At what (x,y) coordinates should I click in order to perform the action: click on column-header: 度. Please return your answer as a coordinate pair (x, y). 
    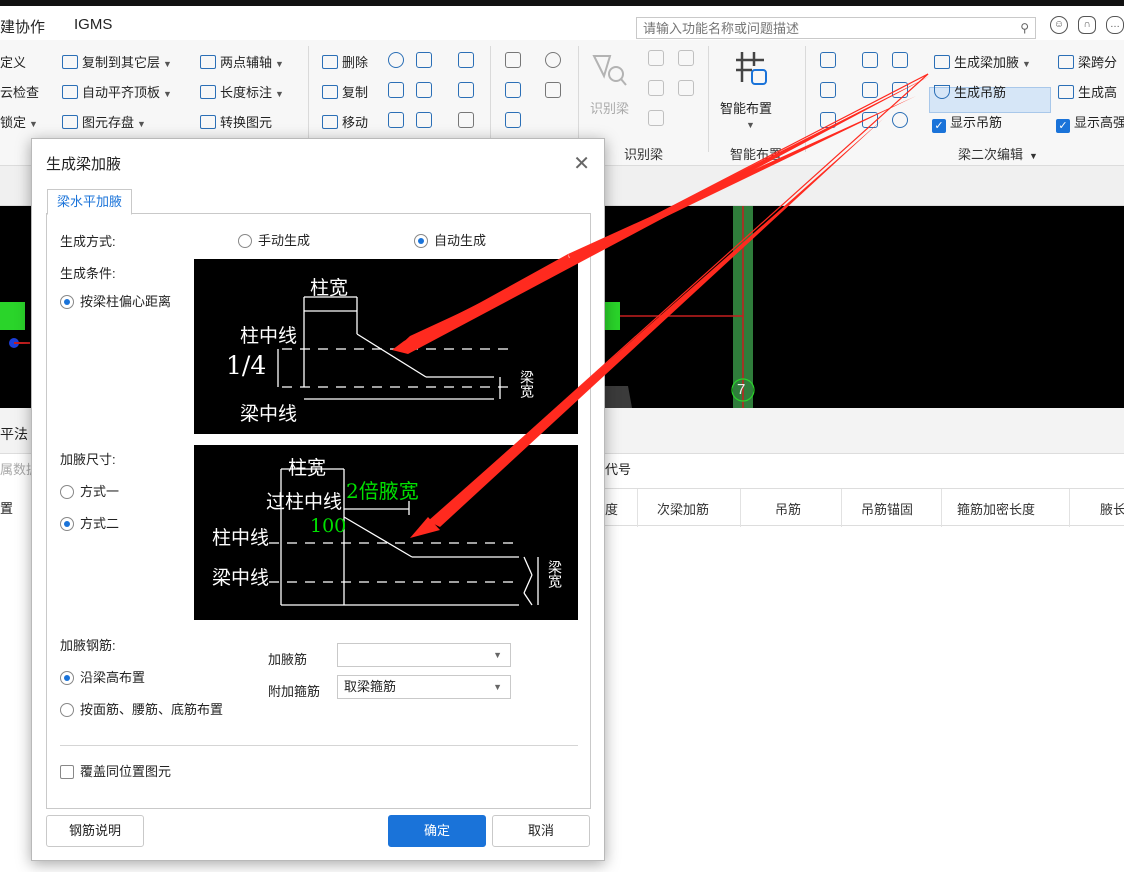
    Looking at the image, I should click on (611, 508).